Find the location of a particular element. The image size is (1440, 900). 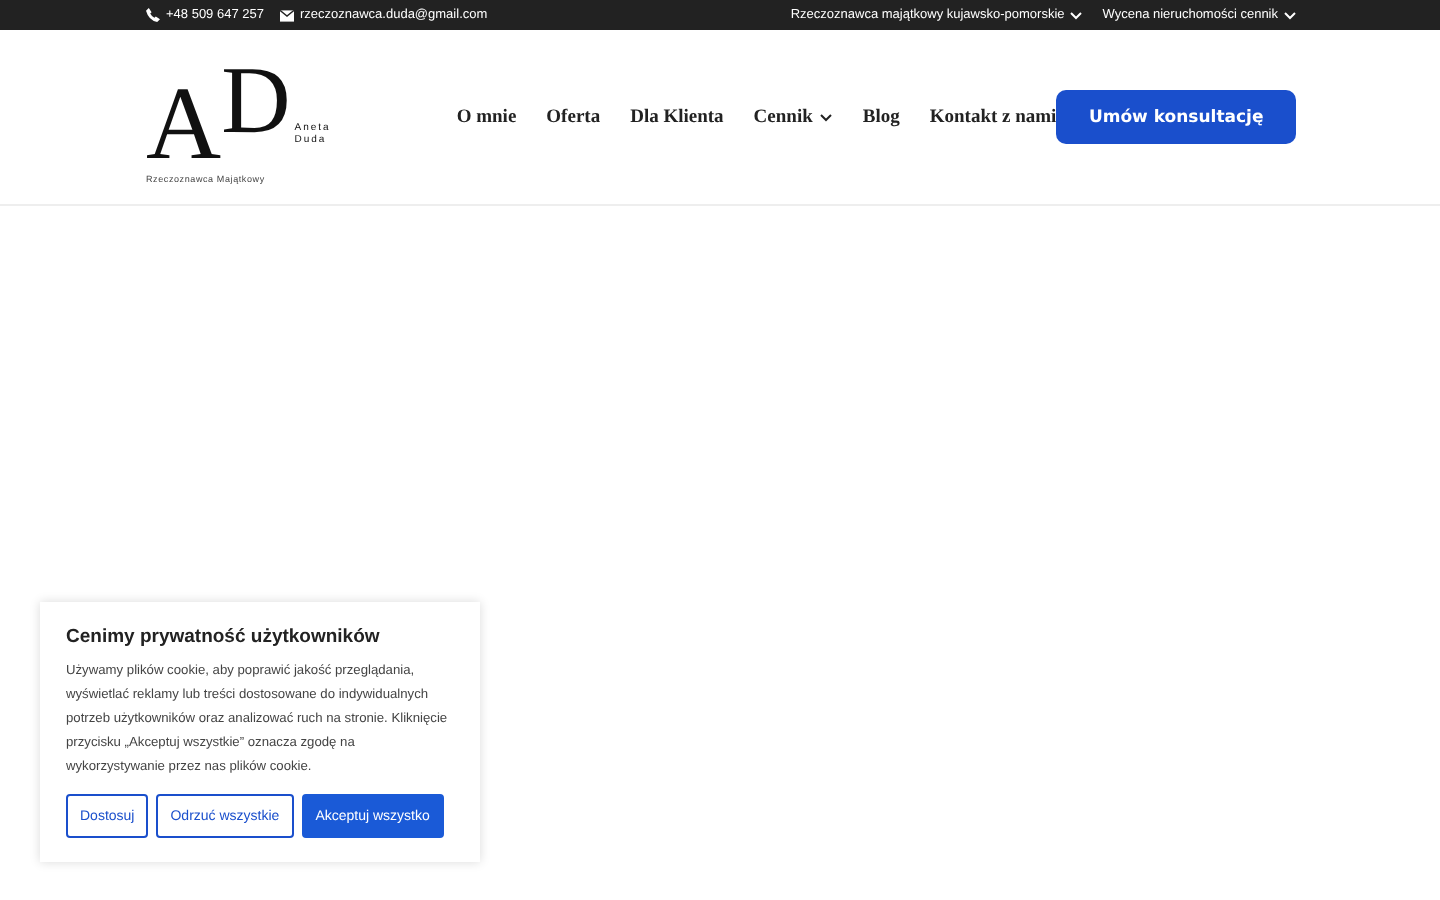

cookie-title: Cenimy prywatność użytkowników is located at coordinates (224, 637).